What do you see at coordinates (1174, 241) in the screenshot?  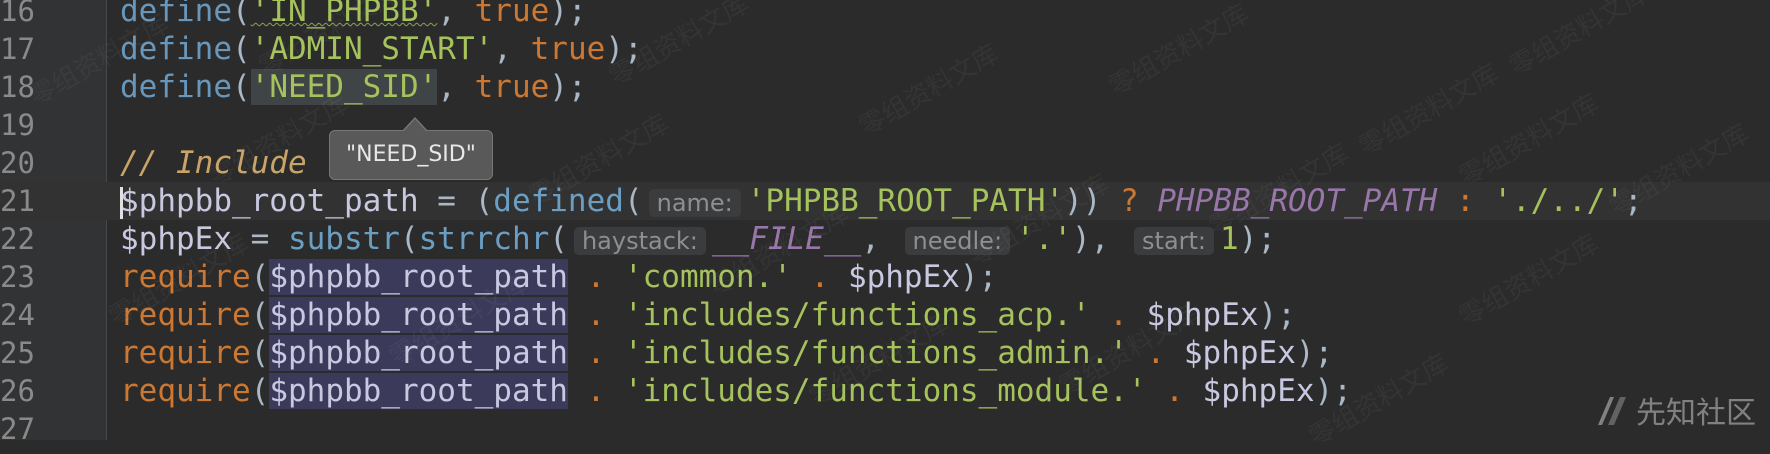 I see `parameter-hint: start:` at bounding box center [1174, 241].